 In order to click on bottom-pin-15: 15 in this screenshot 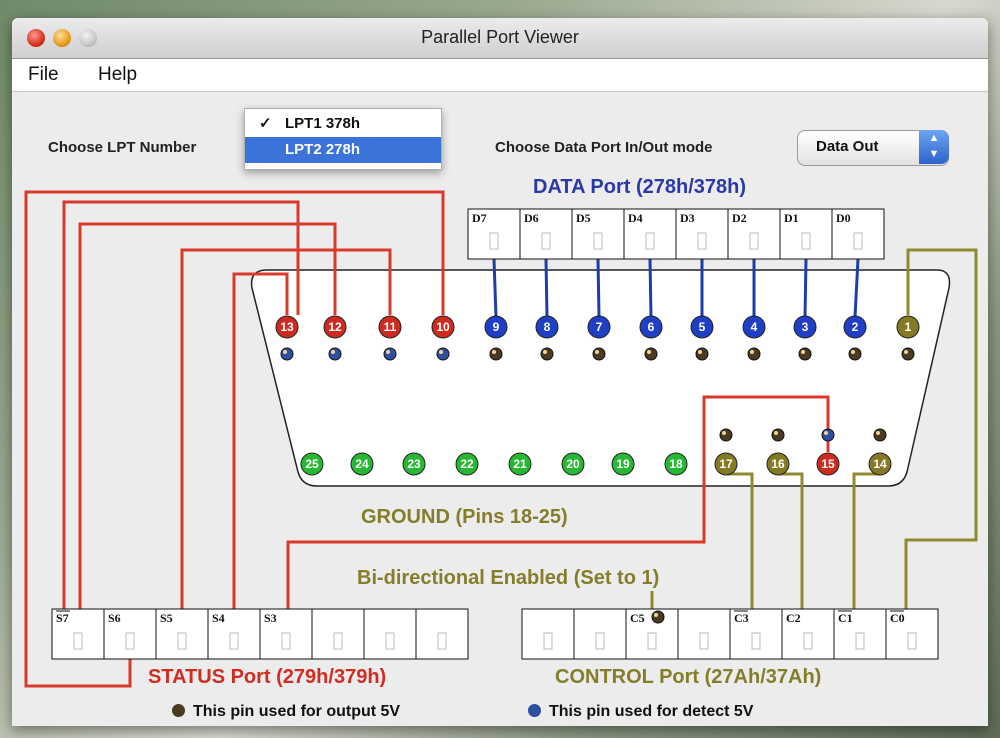, I will do `click(828, 464)`.